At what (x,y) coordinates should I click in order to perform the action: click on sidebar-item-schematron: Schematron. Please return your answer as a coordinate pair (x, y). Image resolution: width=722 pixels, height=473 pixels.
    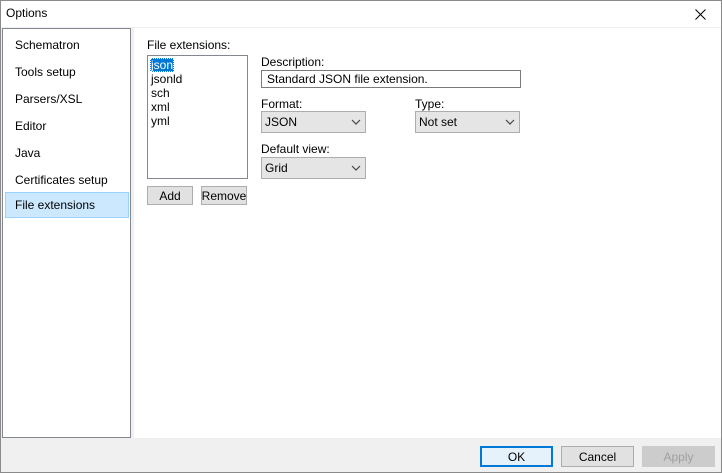
    Looking at the image, I should click on (67, 45).